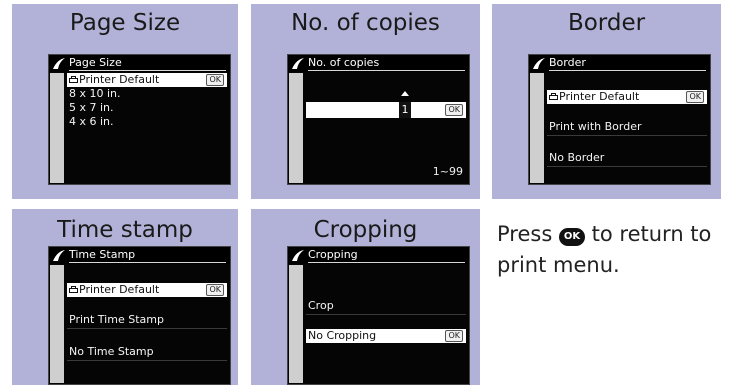 Image resolution: width=733 pixels, height=385 pixels. I want to click on copies-value: 1, so click(405, 110).